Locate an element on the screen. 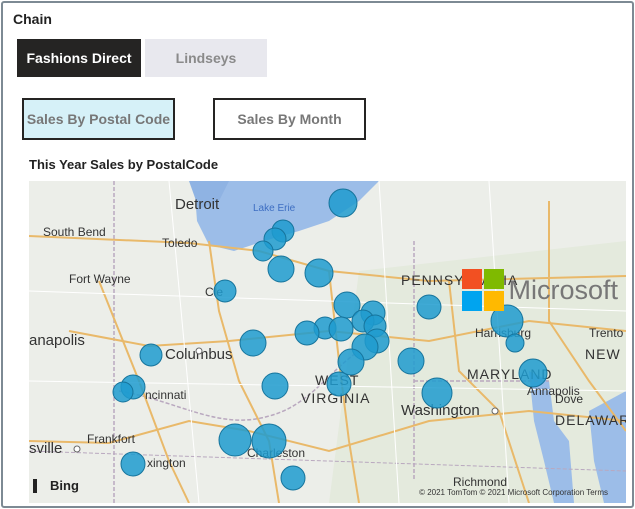 The height and width of the screenshot is (509, 635). label-dover: Dove is located at coordinates (569, 399).